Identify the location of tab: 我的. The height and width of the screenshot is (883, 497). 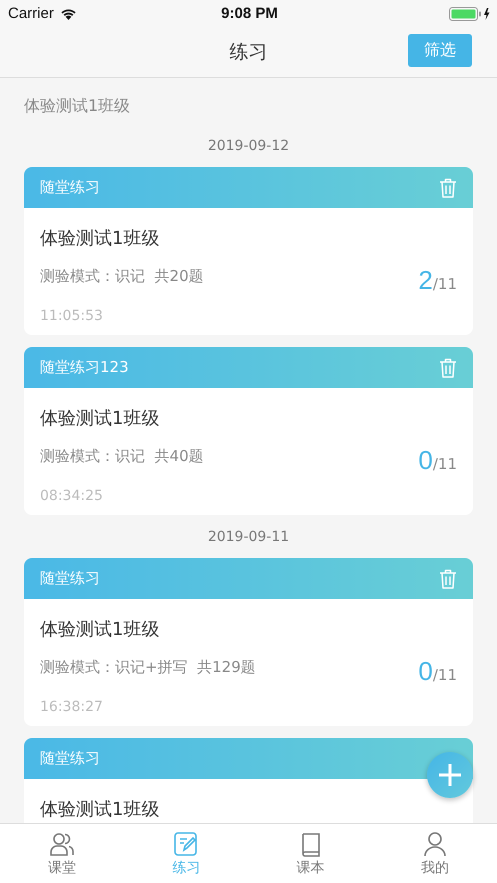
(434, 853).